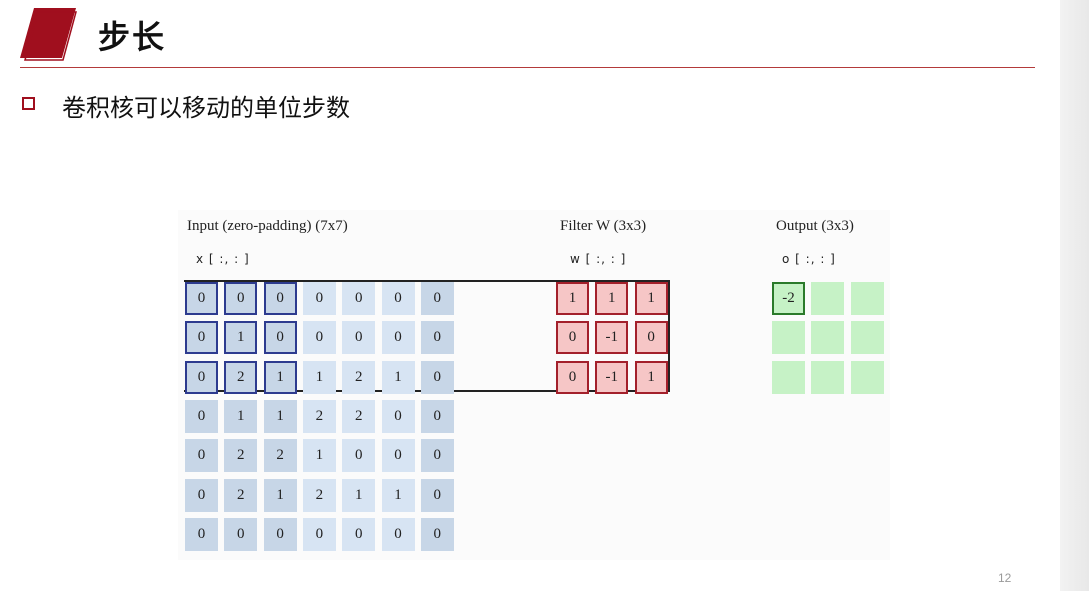 The width and height of the screenshot is (1089, 591). What do you see at coordinates (788, 298) in the screenshot?
I see `output-cell: -2` at bounding box center [788, 298].